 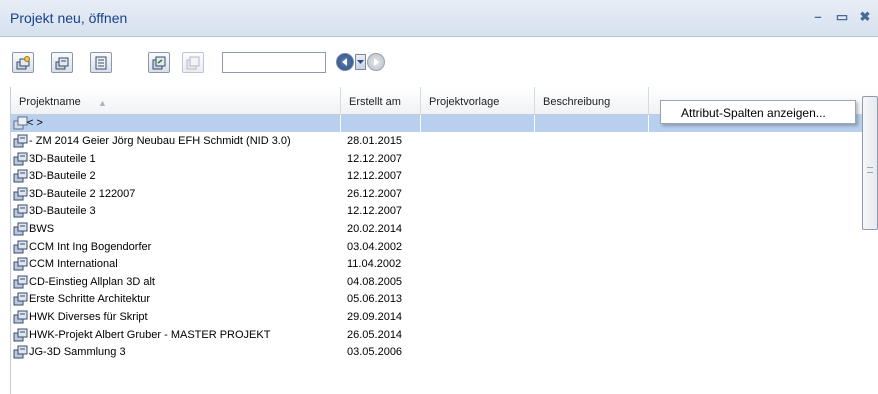 I want to click on properties-button, so click(x=101, y=62).